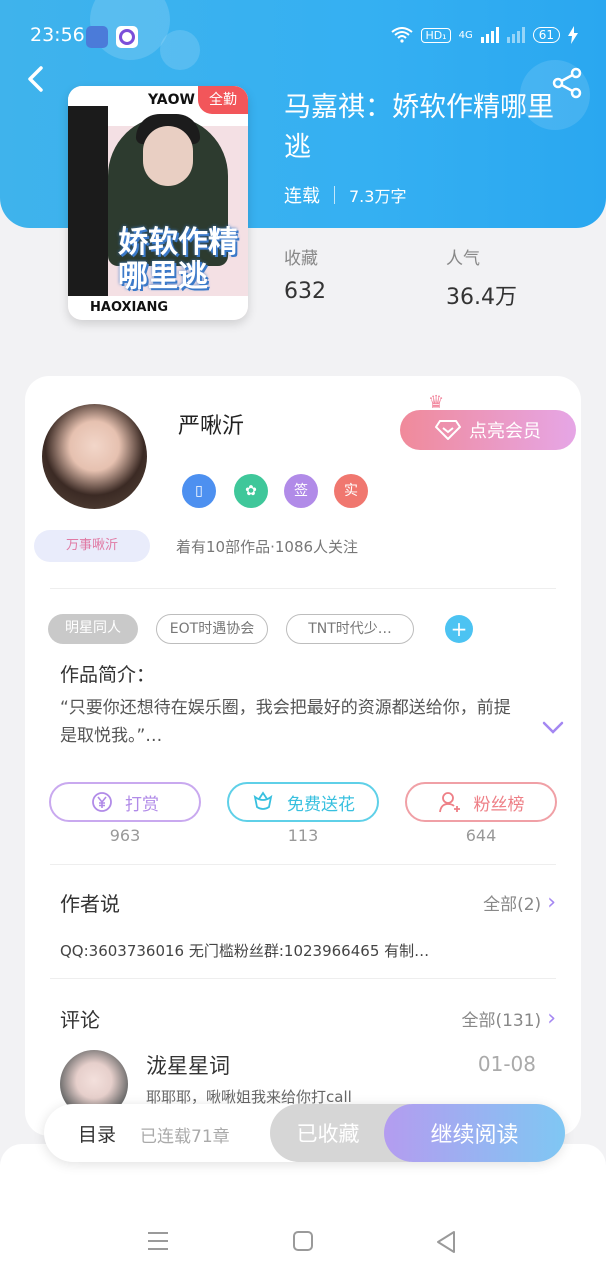 This screenshot has width=606, height=1280. Describe the element at coordinates (463, 259) in the screenshot. I see `stat-label: 人气` at that location.